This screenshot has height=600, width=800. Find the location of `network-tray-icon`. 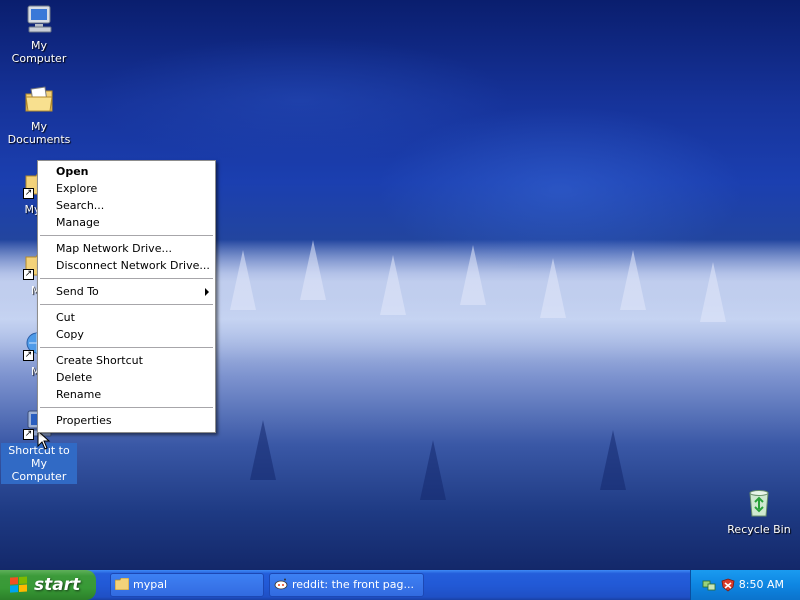

network-tray-icon is located at coordinates (709, 585).